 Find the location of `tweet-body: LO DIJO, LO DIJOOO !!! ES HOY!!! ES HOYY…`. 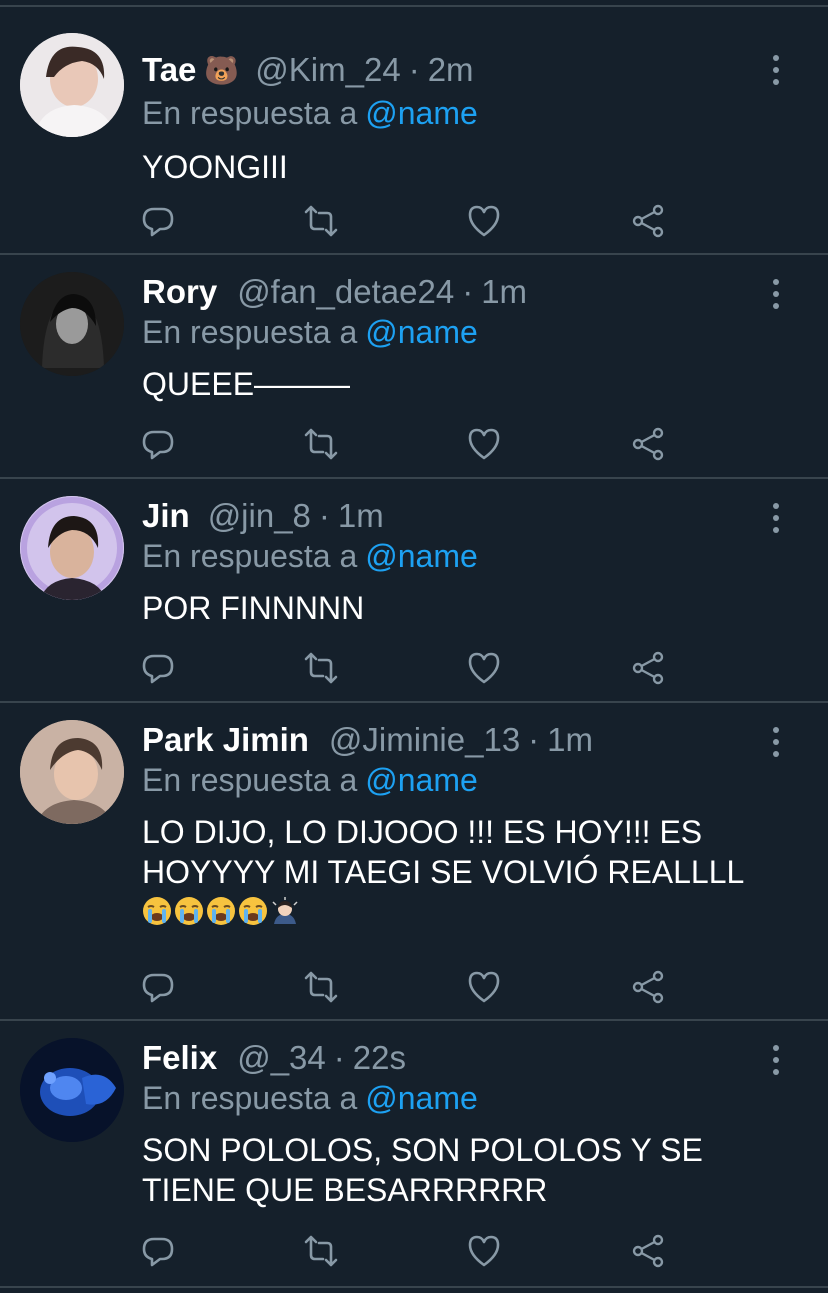

tweet-body: LO DIJO, LO DIJOOO !!! ES HOY!!! ES HOYY… is located at coordinates (467, 869).